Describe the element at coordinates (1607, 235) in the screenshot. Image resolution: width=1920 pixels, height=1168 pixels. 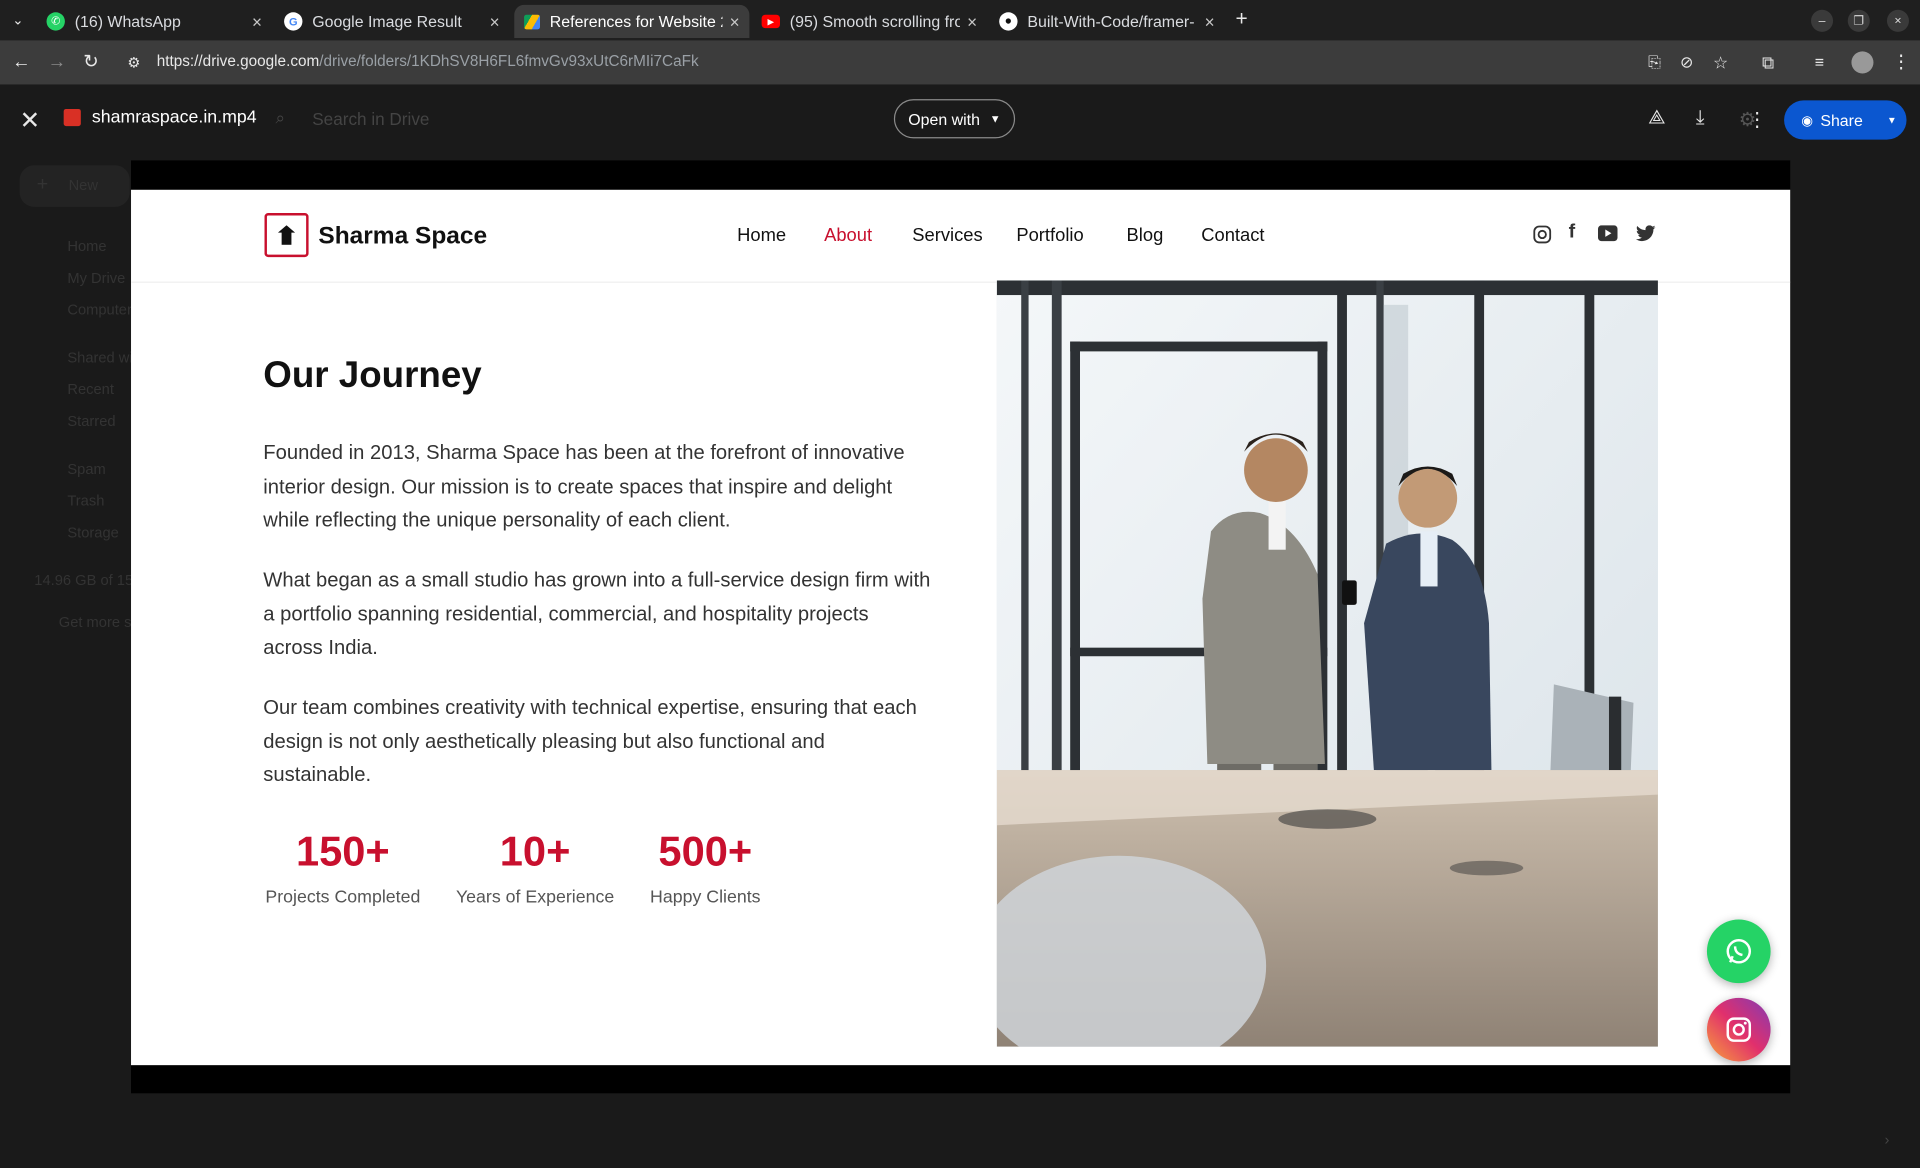
I see `youtube-icon` at that location.